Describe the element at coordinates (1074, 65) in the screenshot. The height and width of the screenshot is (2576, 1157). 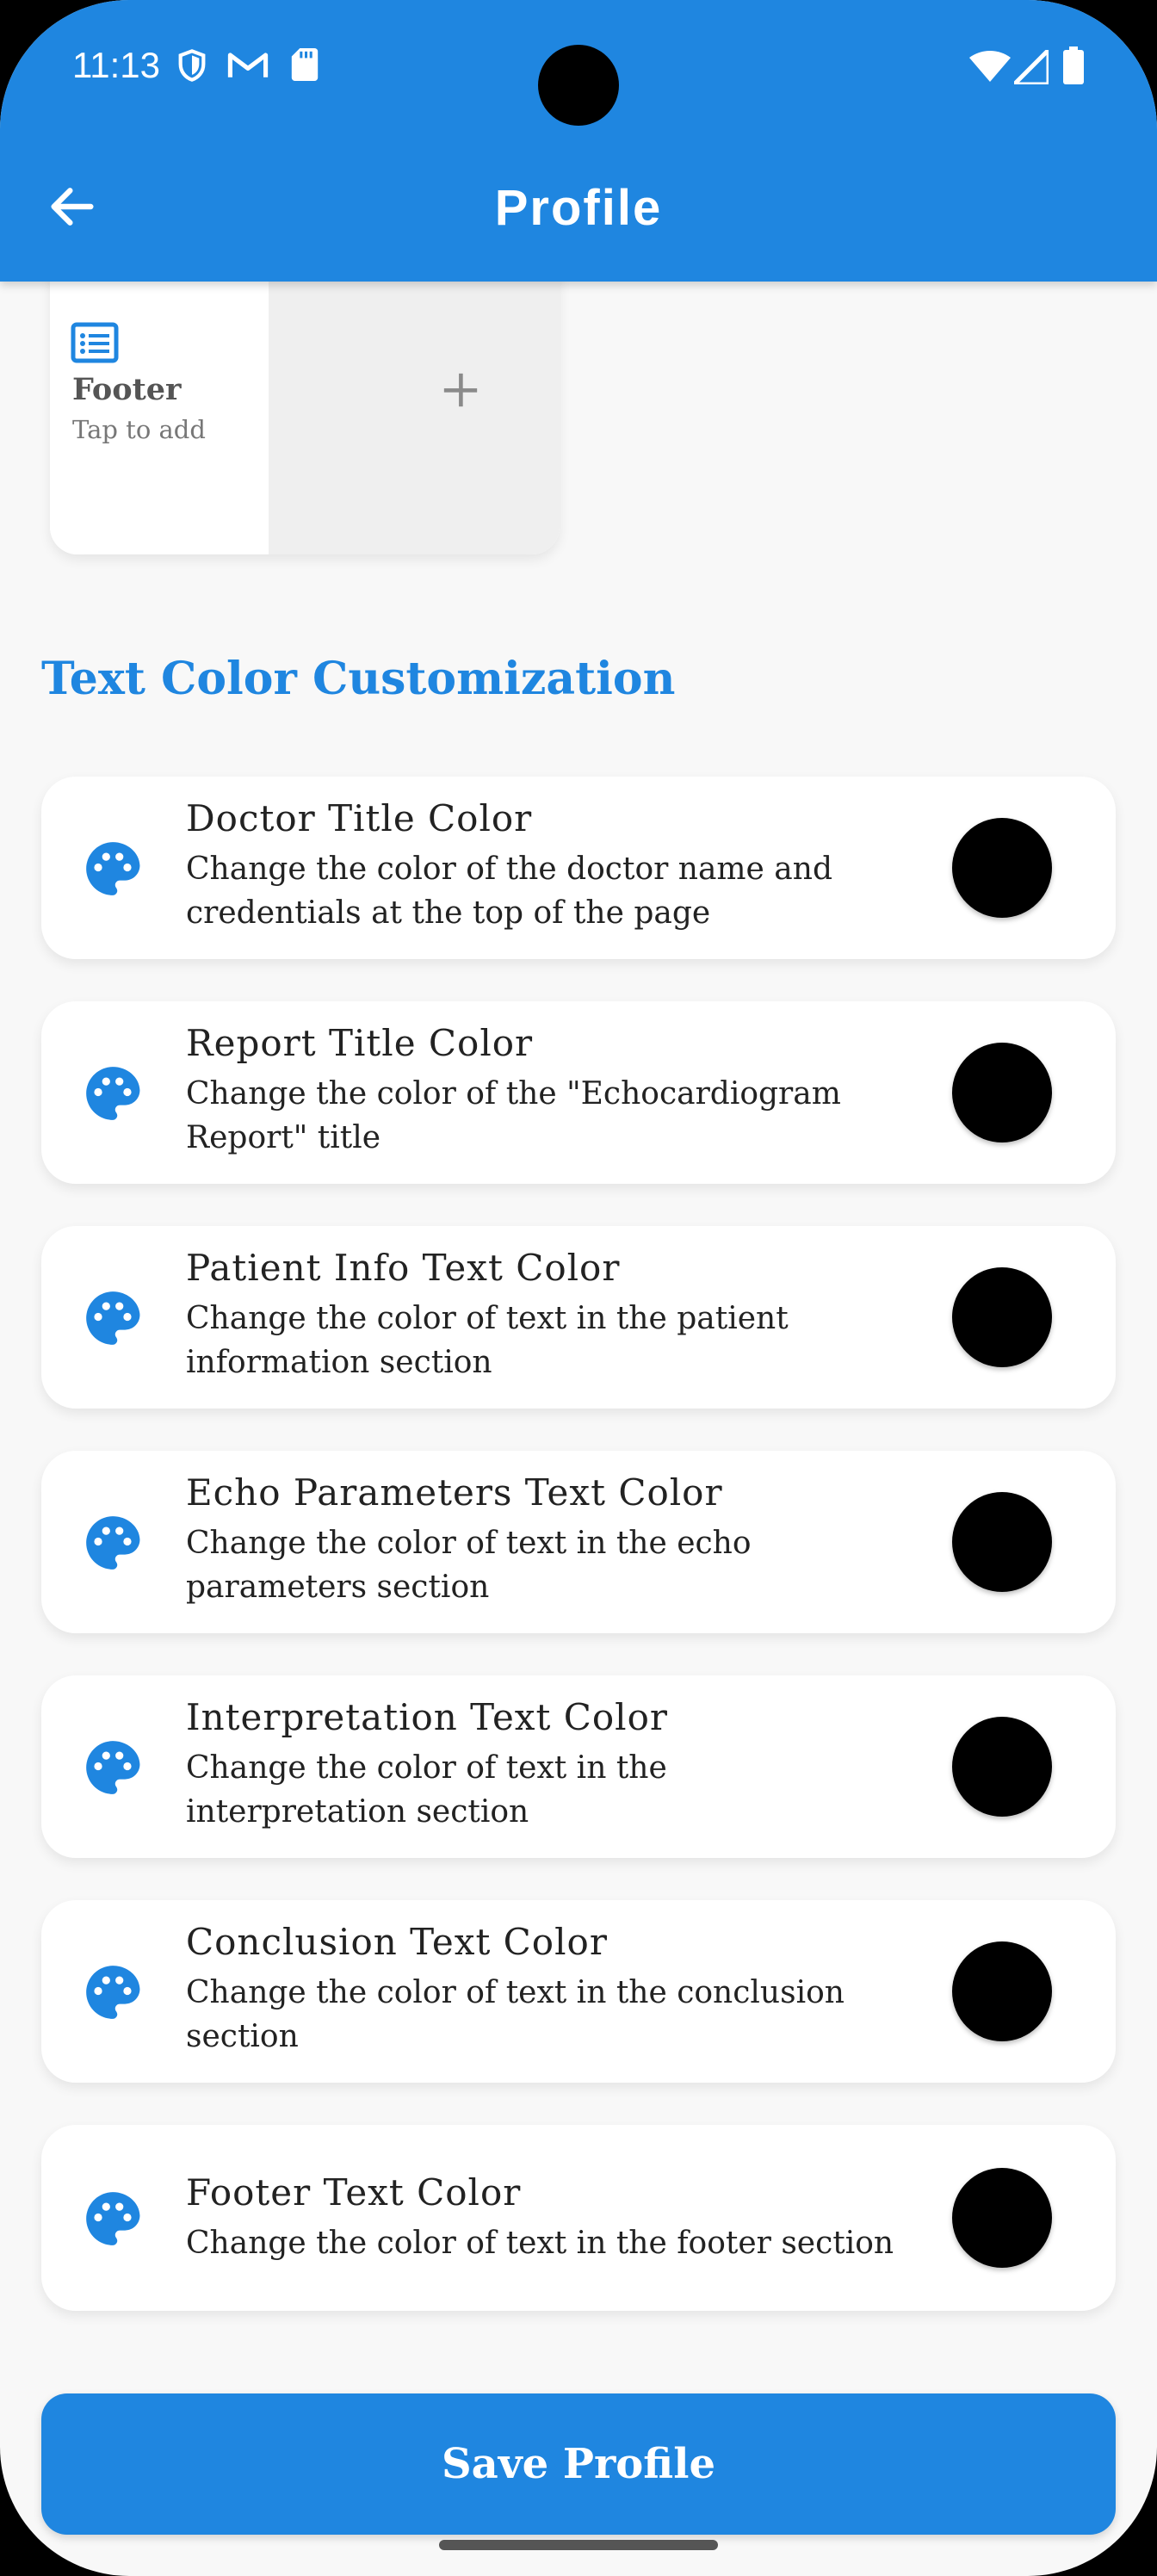
I see `battery-icon` at that location.